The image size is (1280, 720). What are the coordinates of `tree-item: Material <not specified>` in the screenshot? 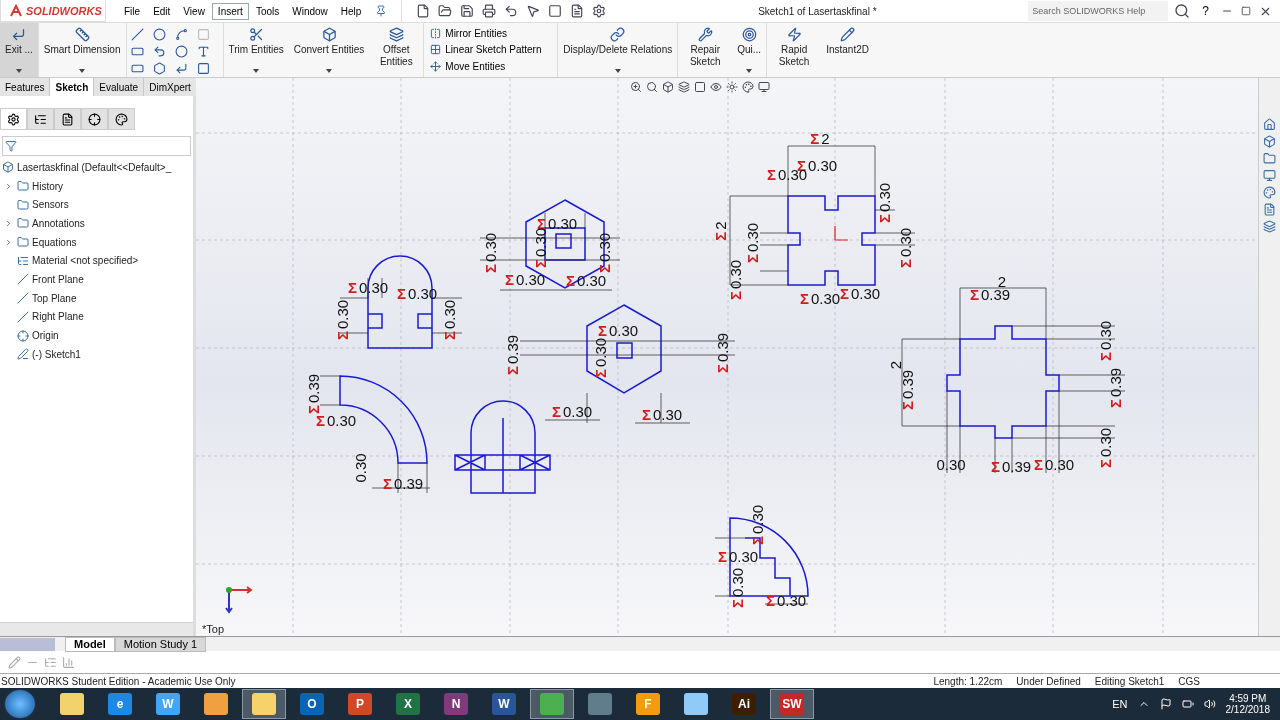 It's located at (96, 261).